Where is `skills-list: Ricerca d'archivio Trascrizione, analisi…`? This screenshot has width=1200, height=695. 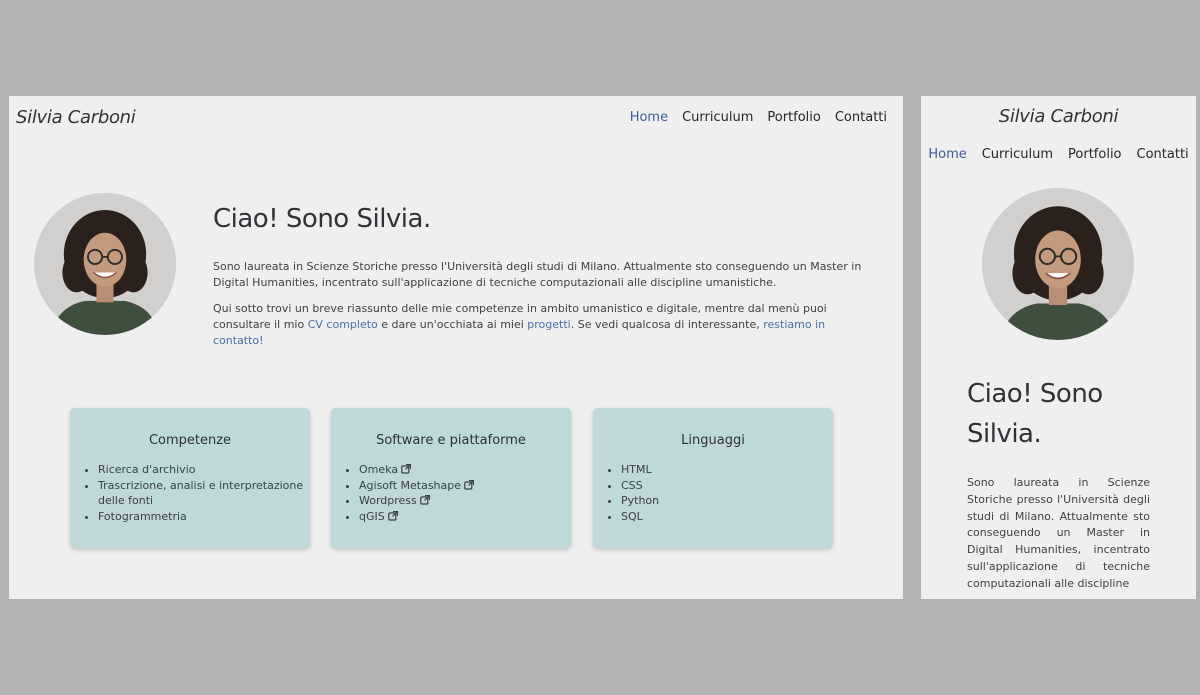 skills-list: Ricerca d'archivio Trascrizione, analisi… is located at coordinates (190, 493).